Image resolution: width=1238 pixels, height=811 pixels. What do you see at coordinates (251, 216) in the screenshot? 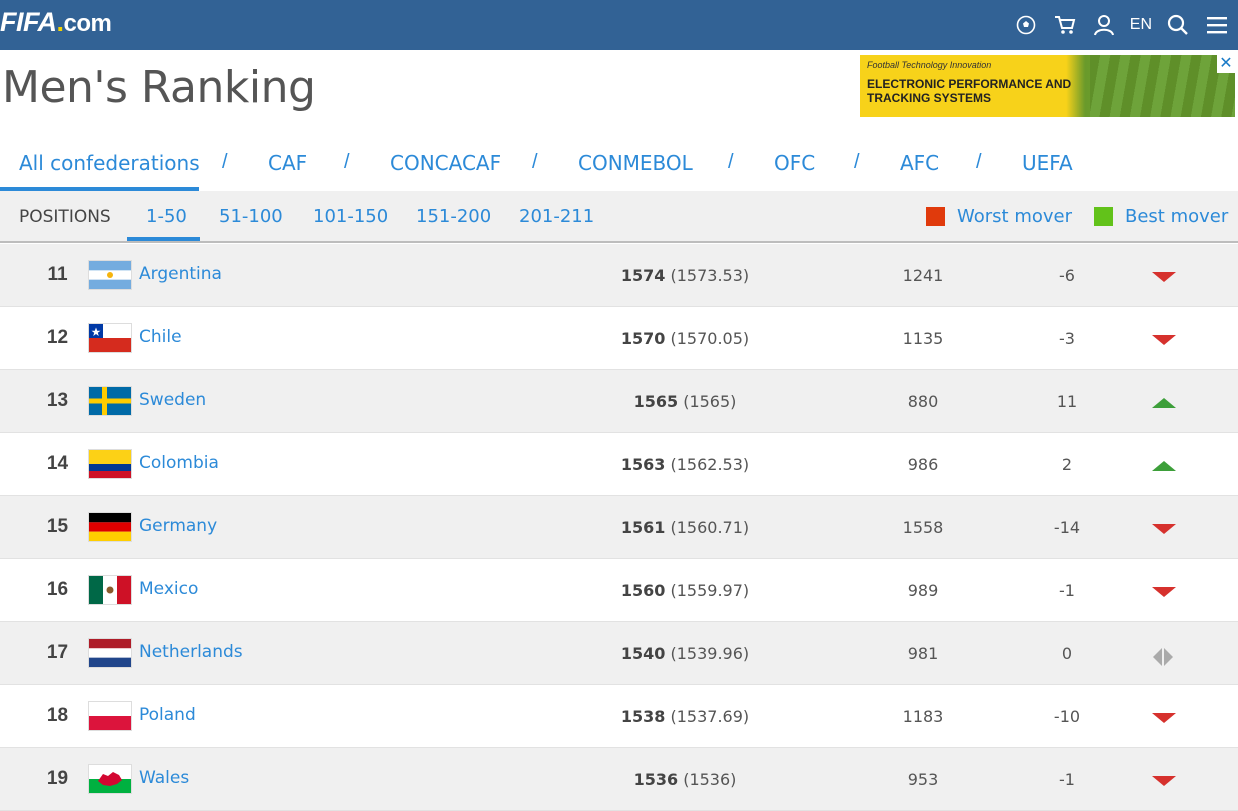
I see `positions-tab-51-100: 51-100` at bounding box center [251, 216].